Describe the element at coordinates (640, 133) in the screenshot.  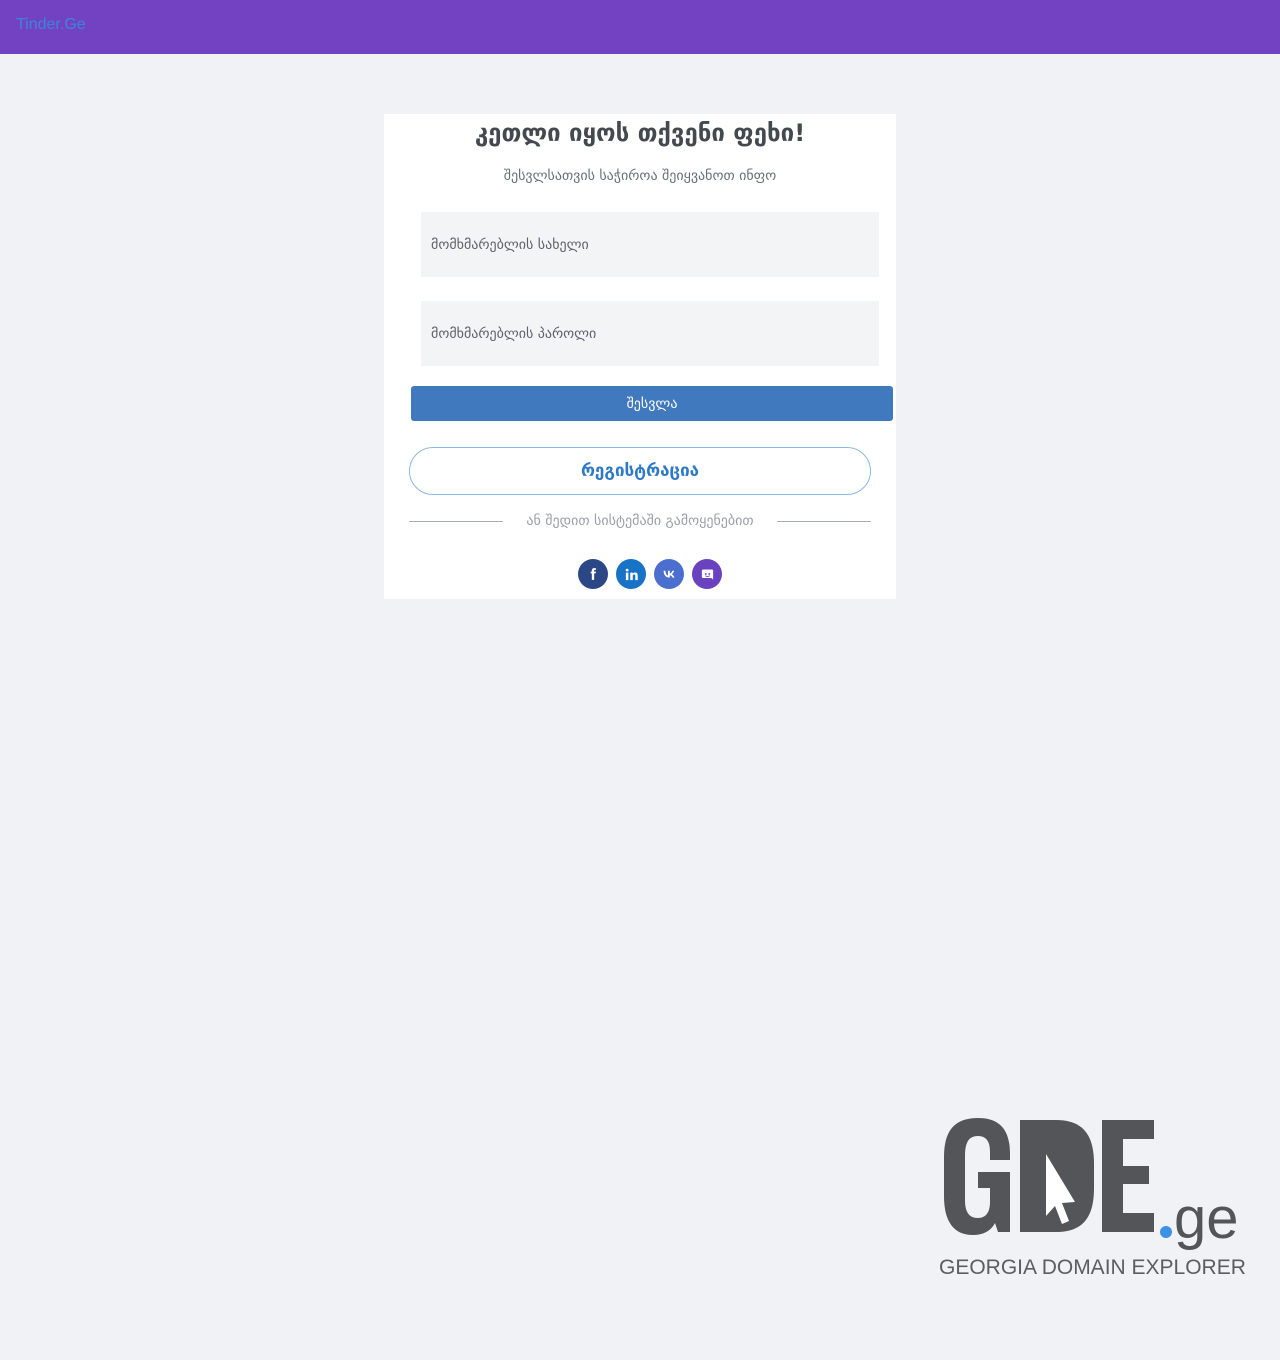
I see `page-title: კეთლი იყოს თქვენი ფეხი!` at that location.